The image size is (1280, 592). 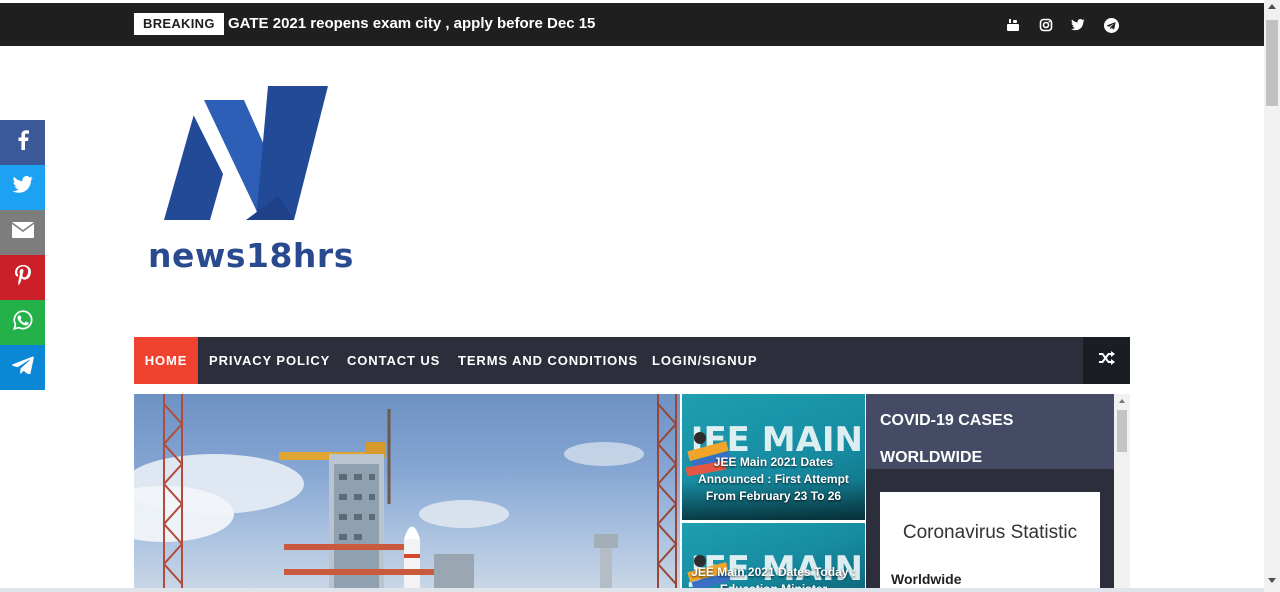 I want to click on random-post-button, so click(x=1106, y=360).